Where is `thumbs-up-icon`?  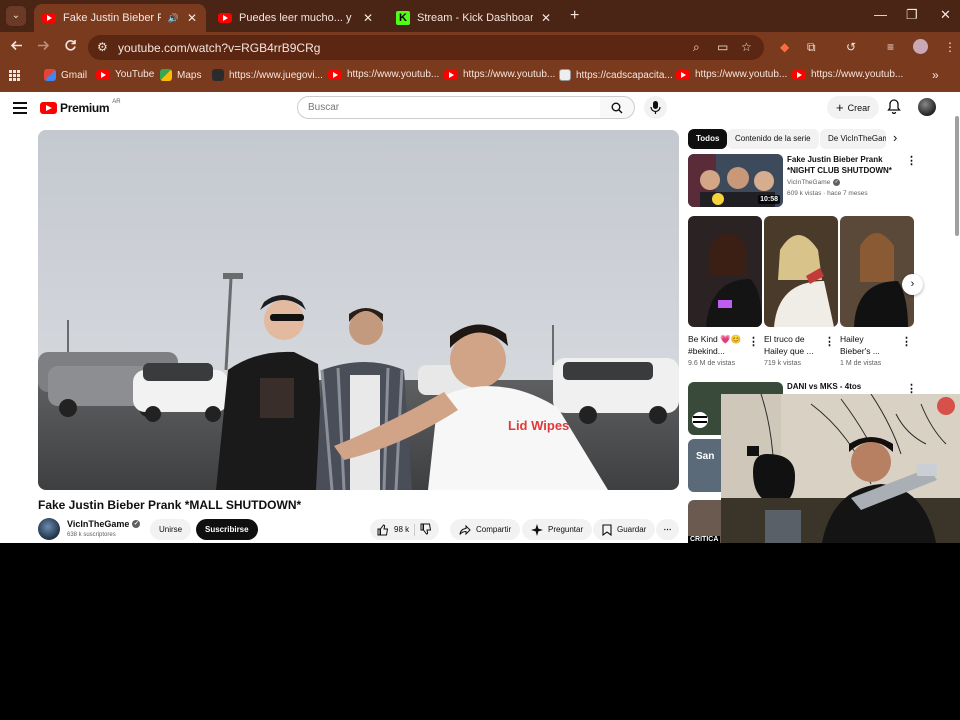
thumbs-up-icon is located at coordinates (383, 529).